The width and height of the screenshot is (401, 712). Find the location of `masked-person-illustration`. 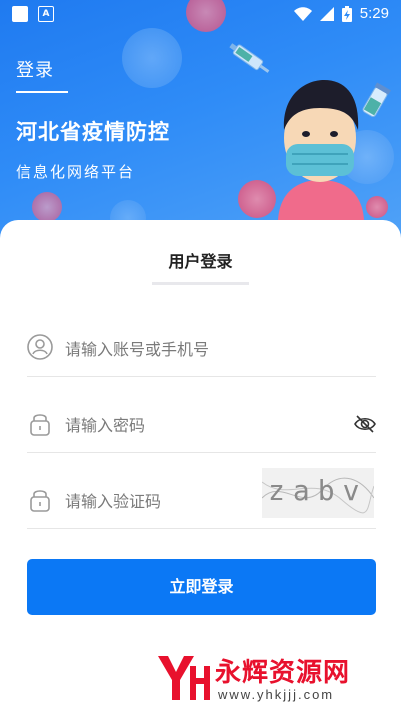

masked-person-illustration is located at coordinates (321, 150).